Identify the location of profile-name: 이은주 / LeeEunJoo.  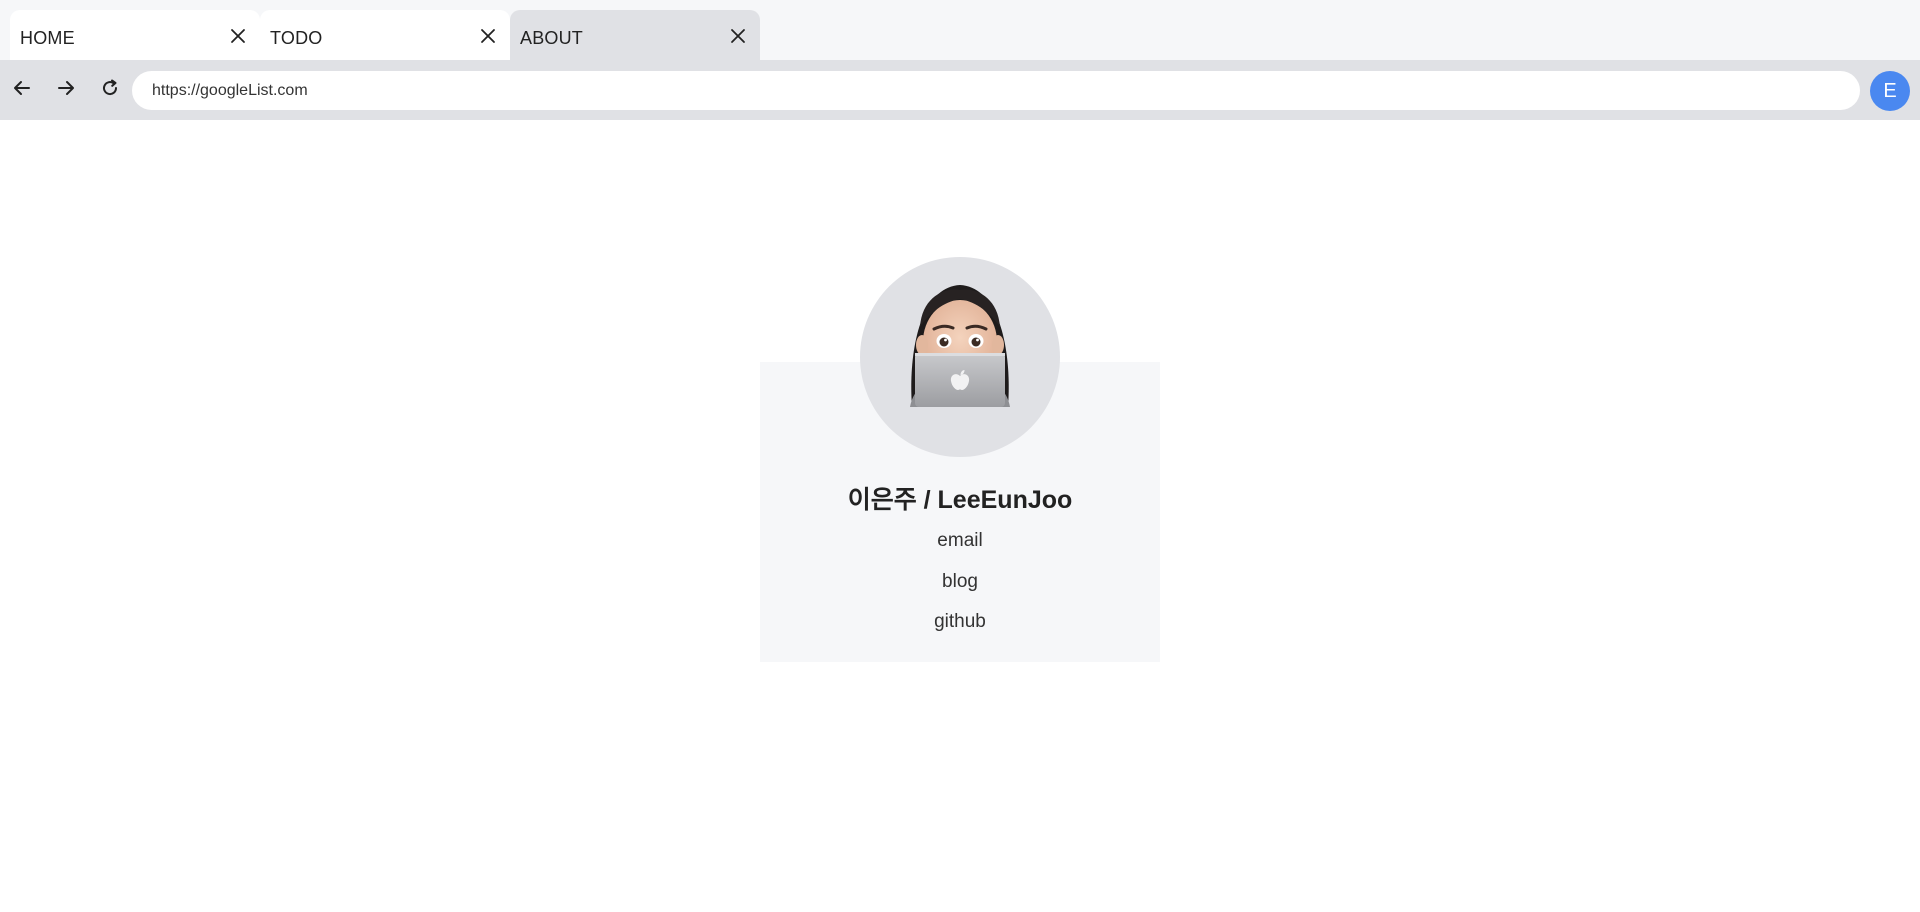
(960, 500).